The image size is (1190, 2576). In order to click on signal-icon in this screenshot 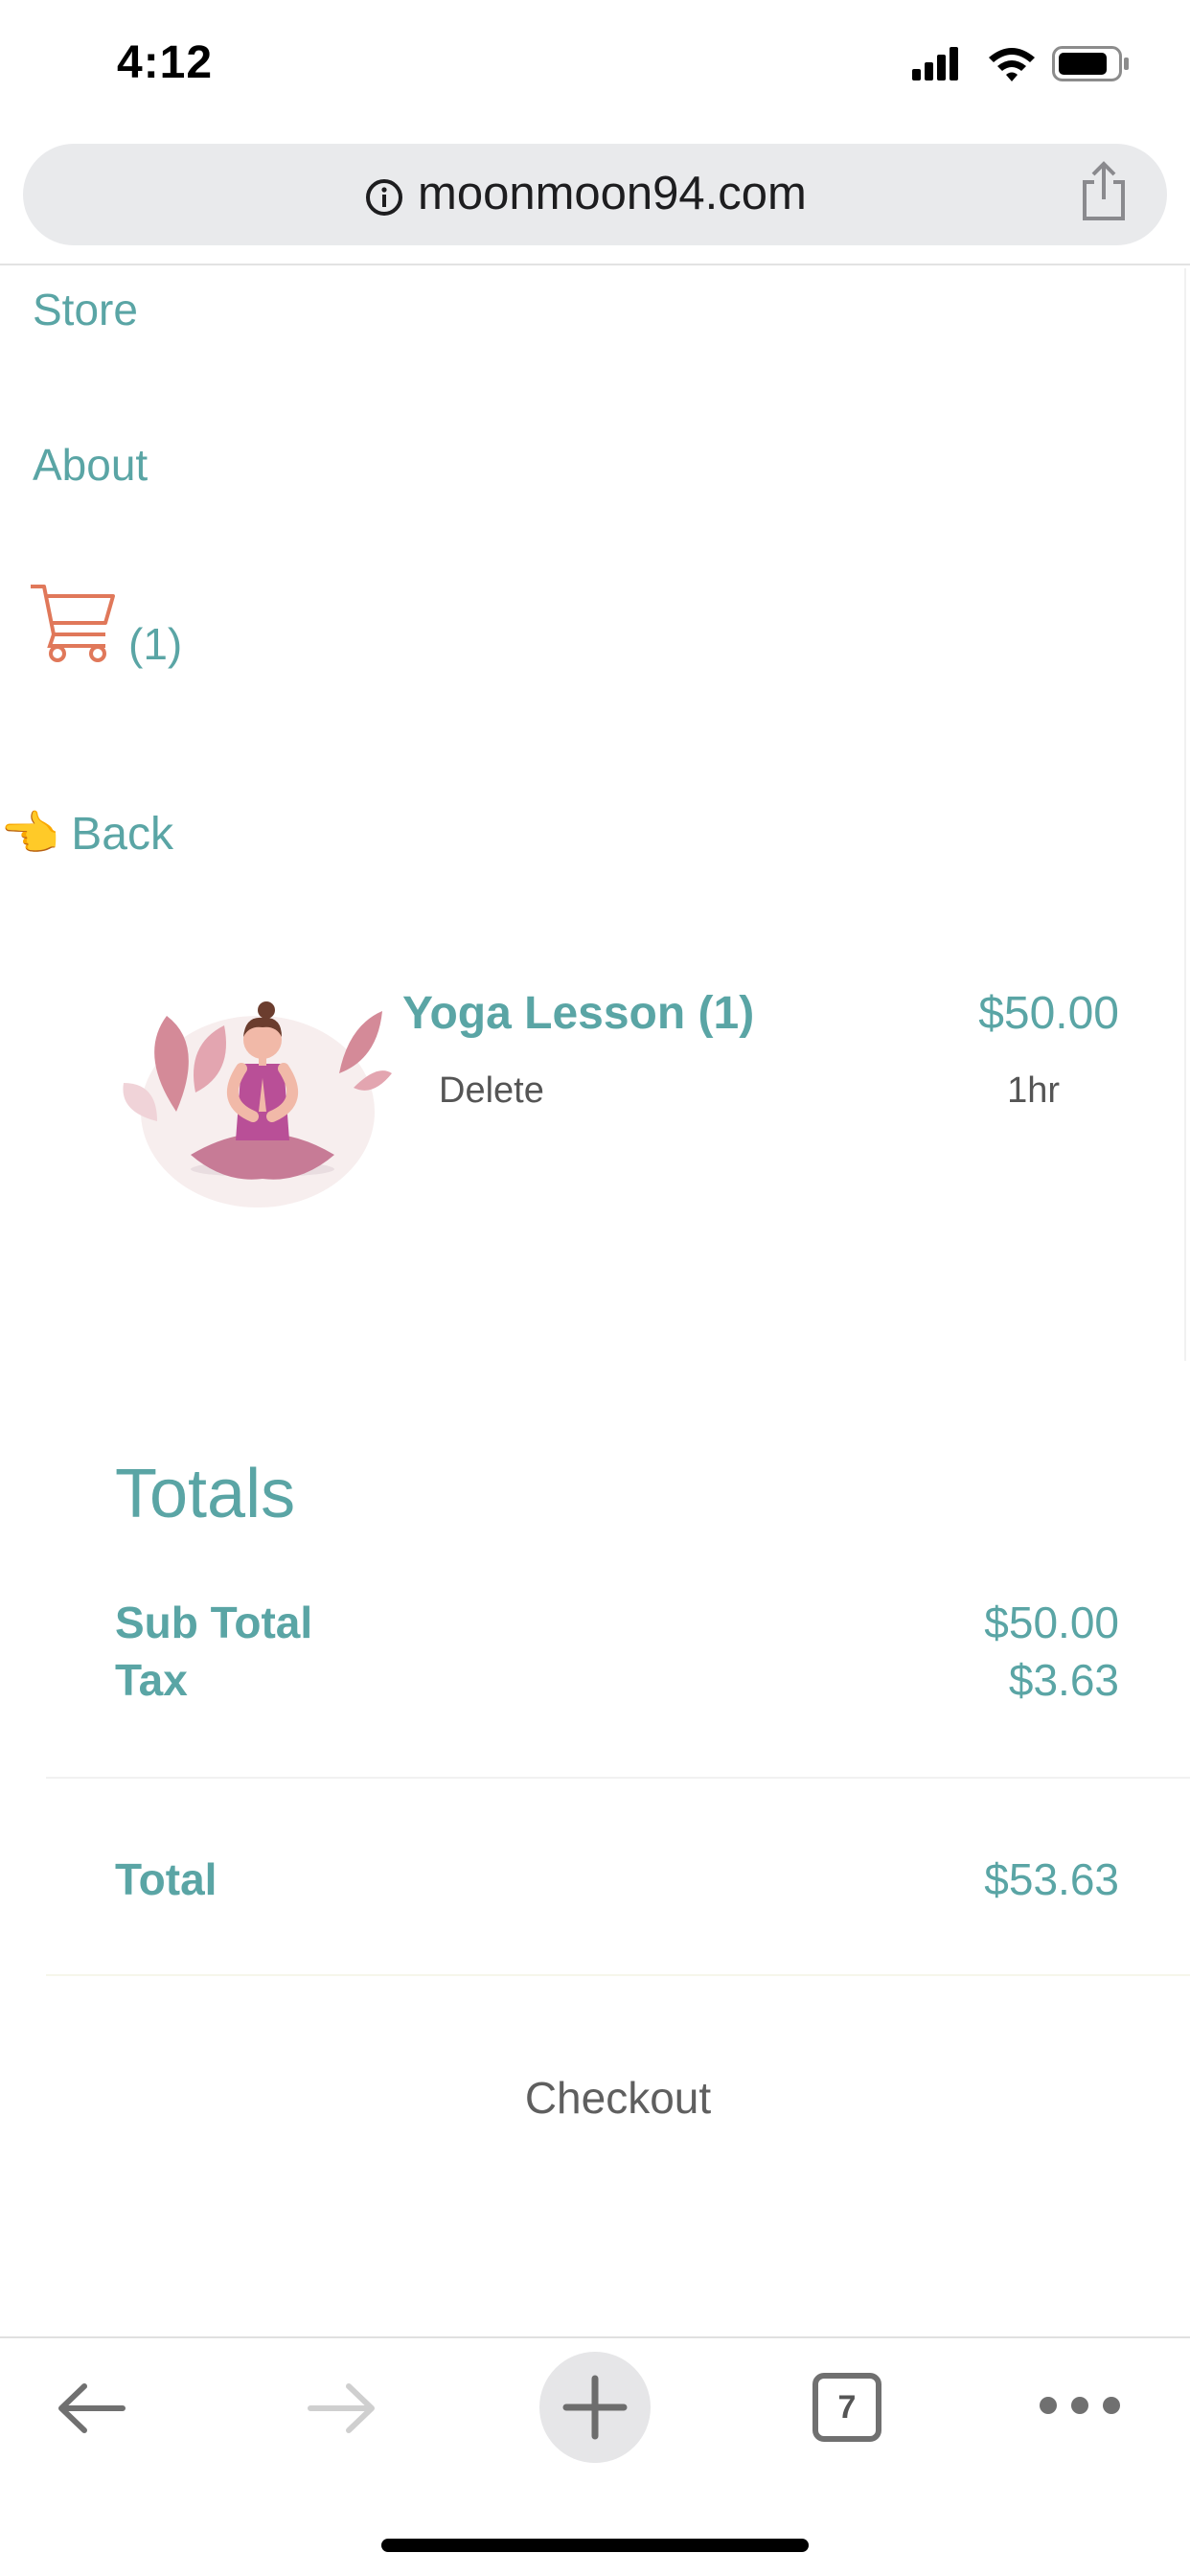, I will do `click(935, 63)`.